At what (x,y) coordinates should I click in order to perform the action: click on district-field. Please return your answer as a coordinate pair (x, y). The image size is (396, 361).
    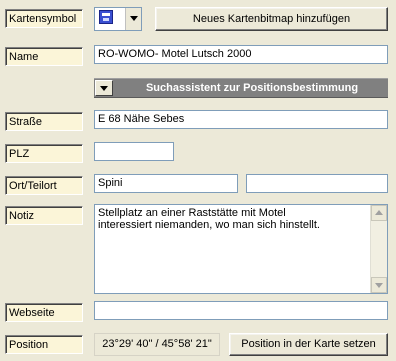
    Looking at the image, I should click on (317, 183).